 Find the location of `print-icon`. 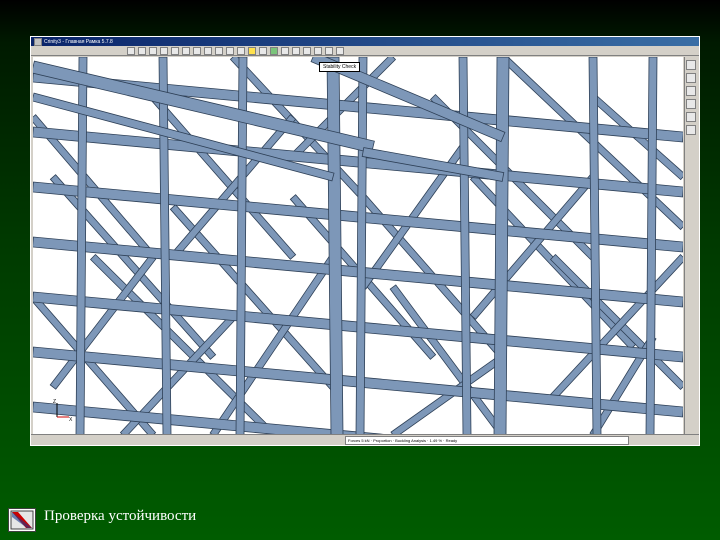

print-icon is located at coordinates (164, 50).